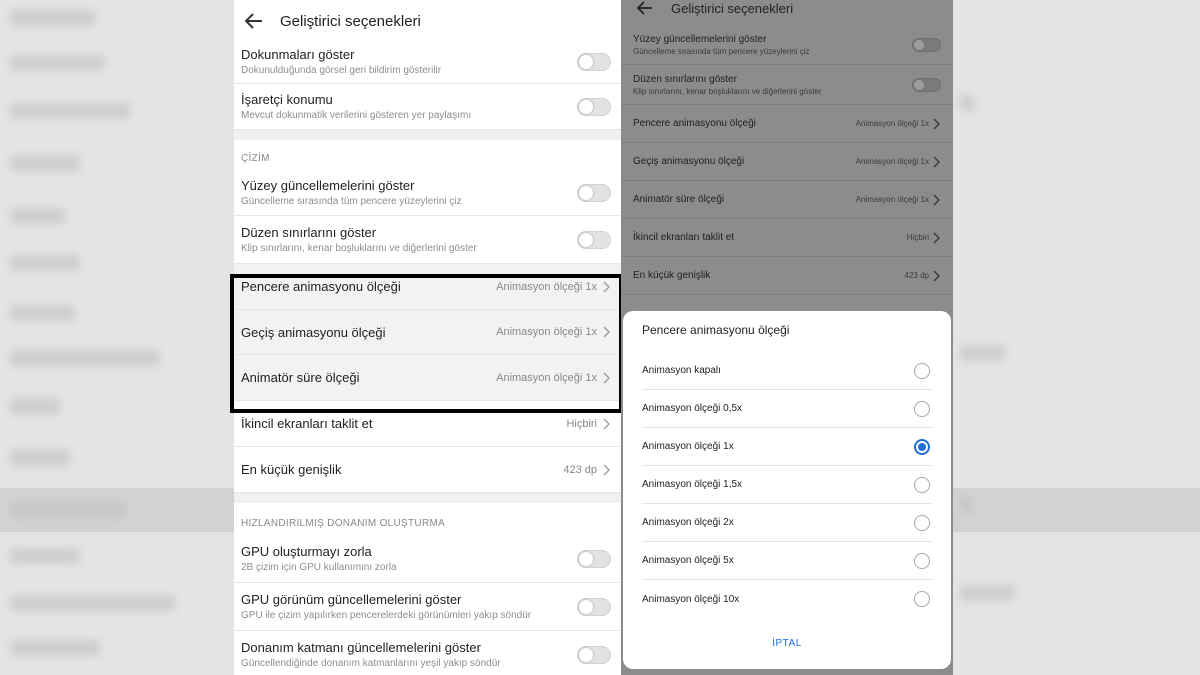 The width and height of the screenshot is (1200, 675). I want to click on section-divider, so click(427, 498).